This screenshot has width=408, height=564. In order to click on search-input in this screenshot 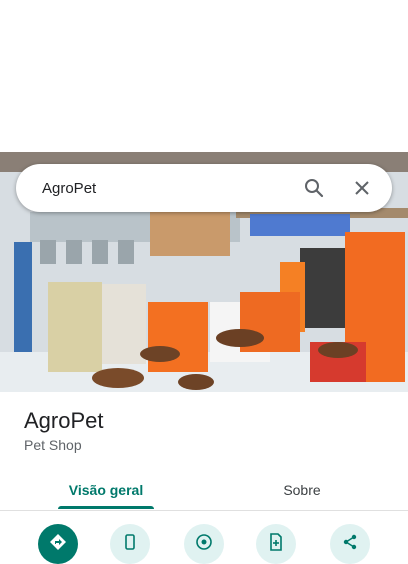, I will do `click(167, 188)`.